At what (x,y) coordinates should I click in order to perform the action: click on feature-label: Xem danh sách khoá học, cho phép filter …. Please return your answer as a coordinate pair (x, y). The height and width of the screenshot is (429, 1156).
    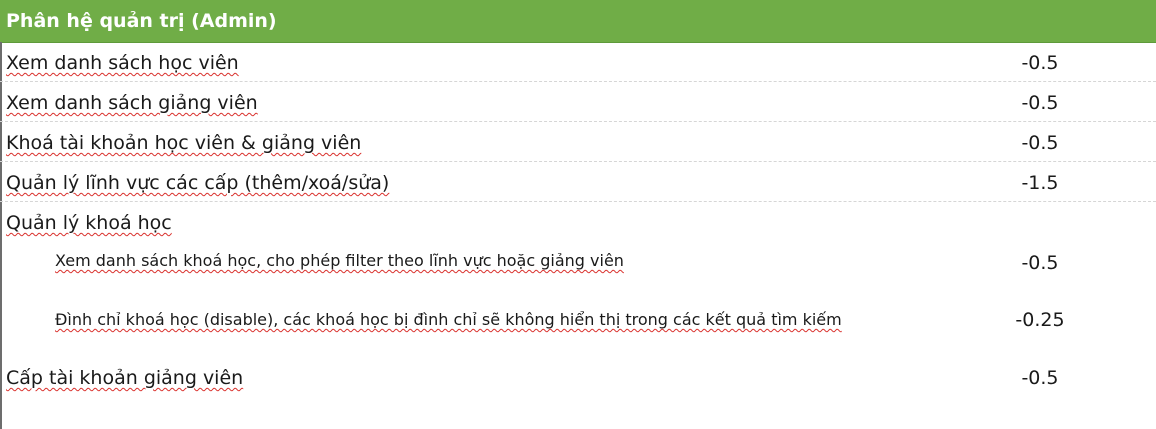
    Looking at the image, I should click on (339, 260).